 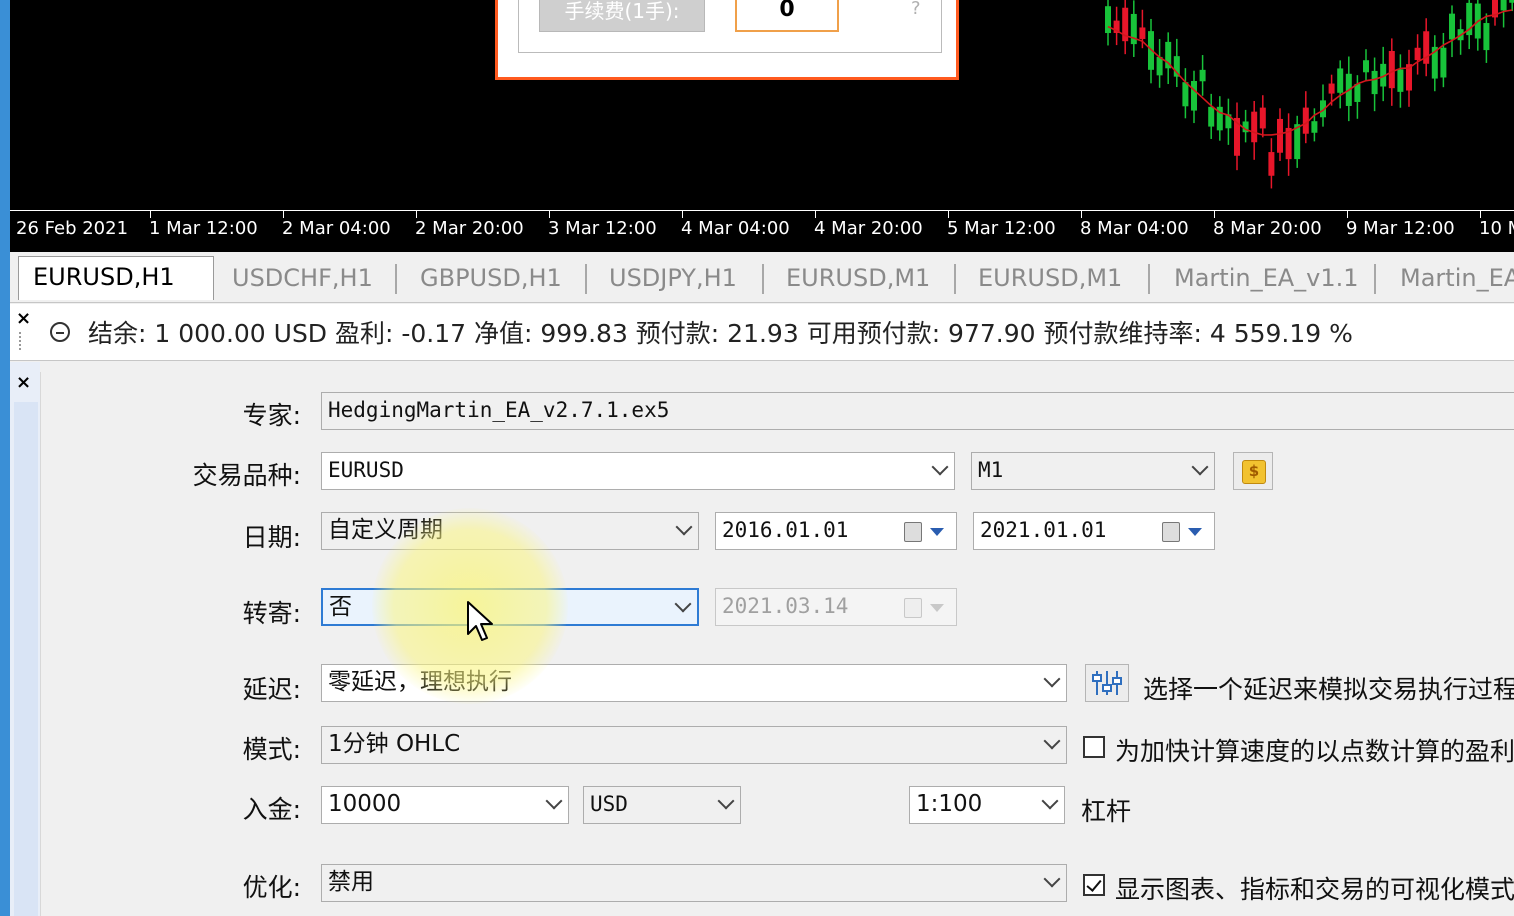 I want to click on points-profit-checkbox, so click(x=1094, y=747).